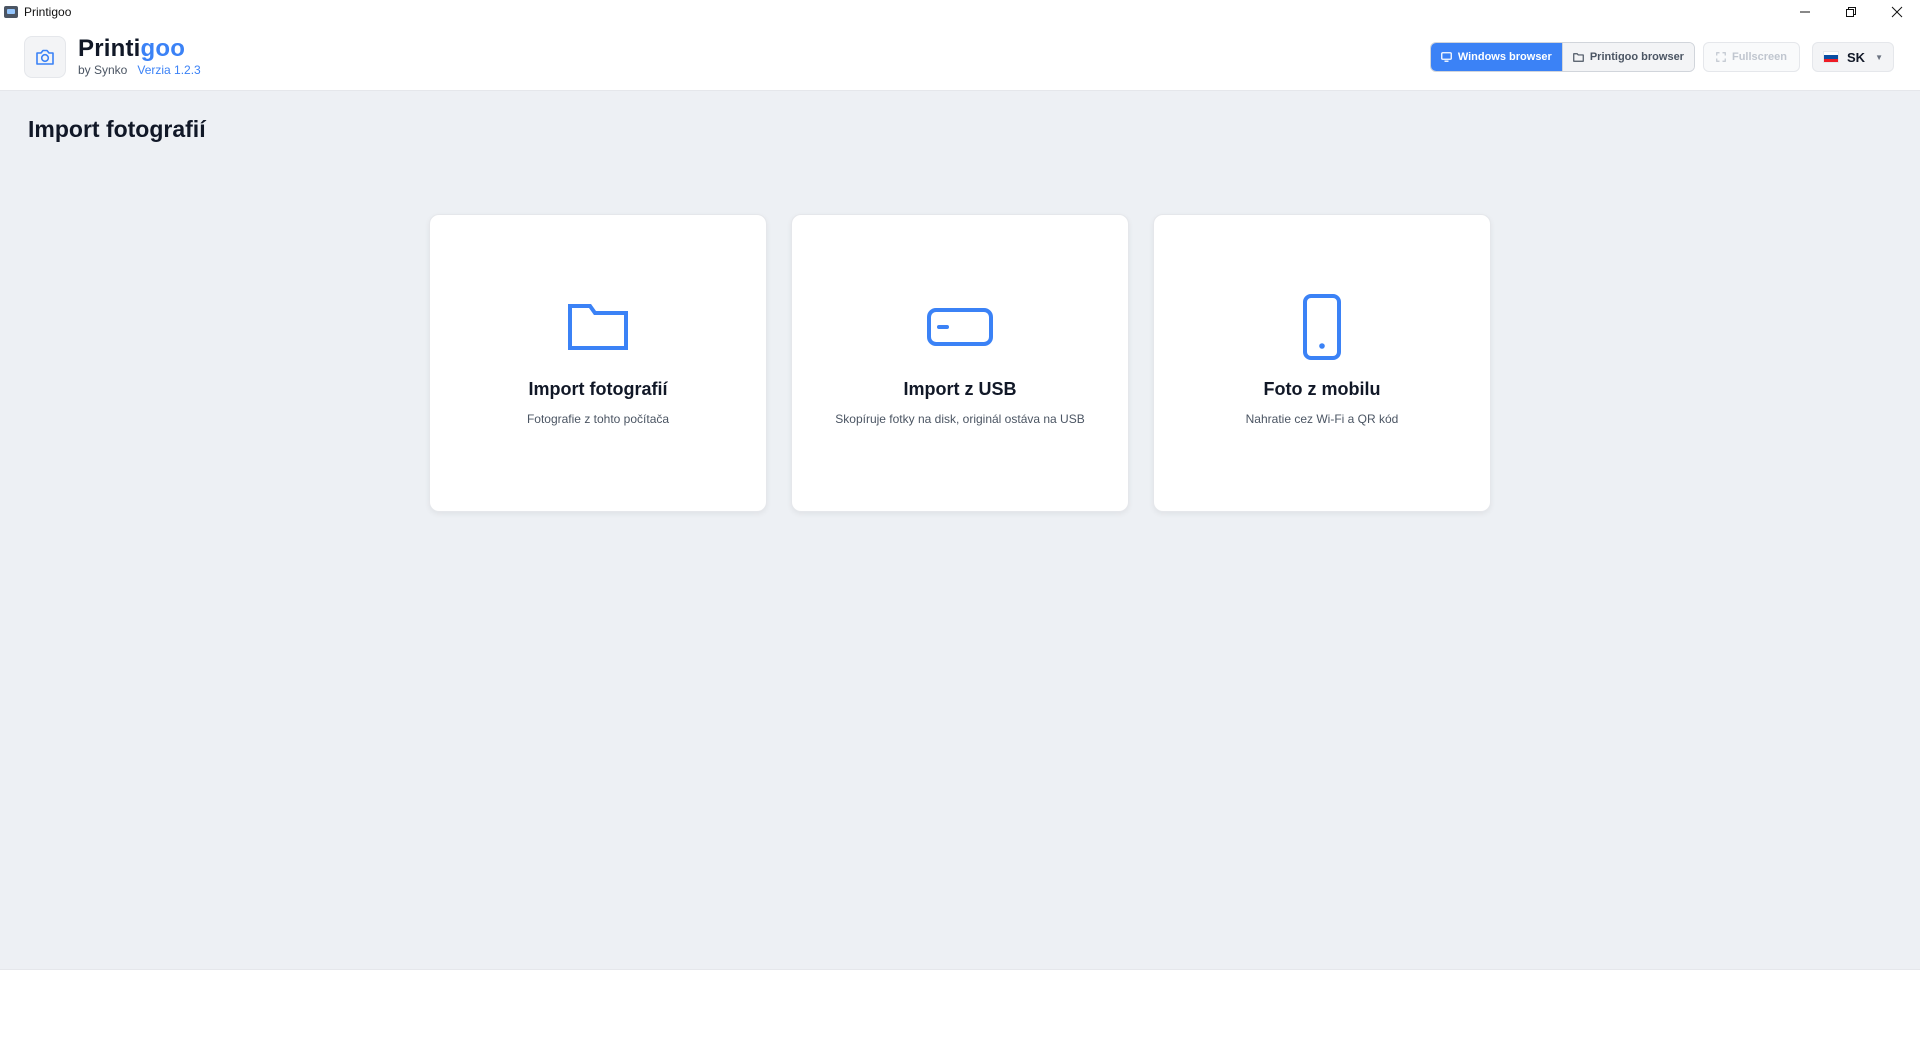  I want to click on windows-browser-button: Windows browser, so click(1496, 57).